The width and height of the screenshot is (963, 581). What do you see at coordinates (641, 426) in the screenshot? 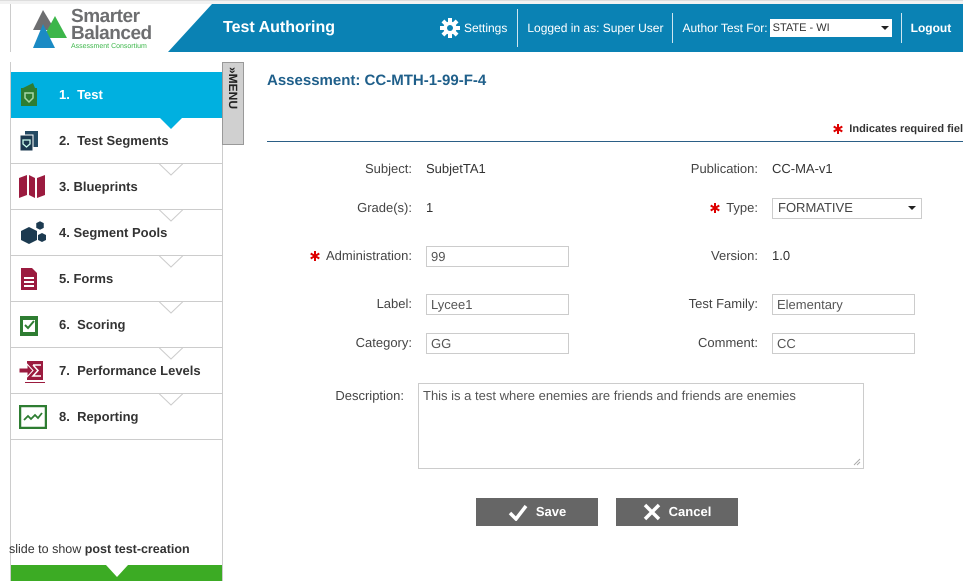
I see `description-field: This is a test where enemies are friends and friends are enemies` at bounding box center [641, 426].